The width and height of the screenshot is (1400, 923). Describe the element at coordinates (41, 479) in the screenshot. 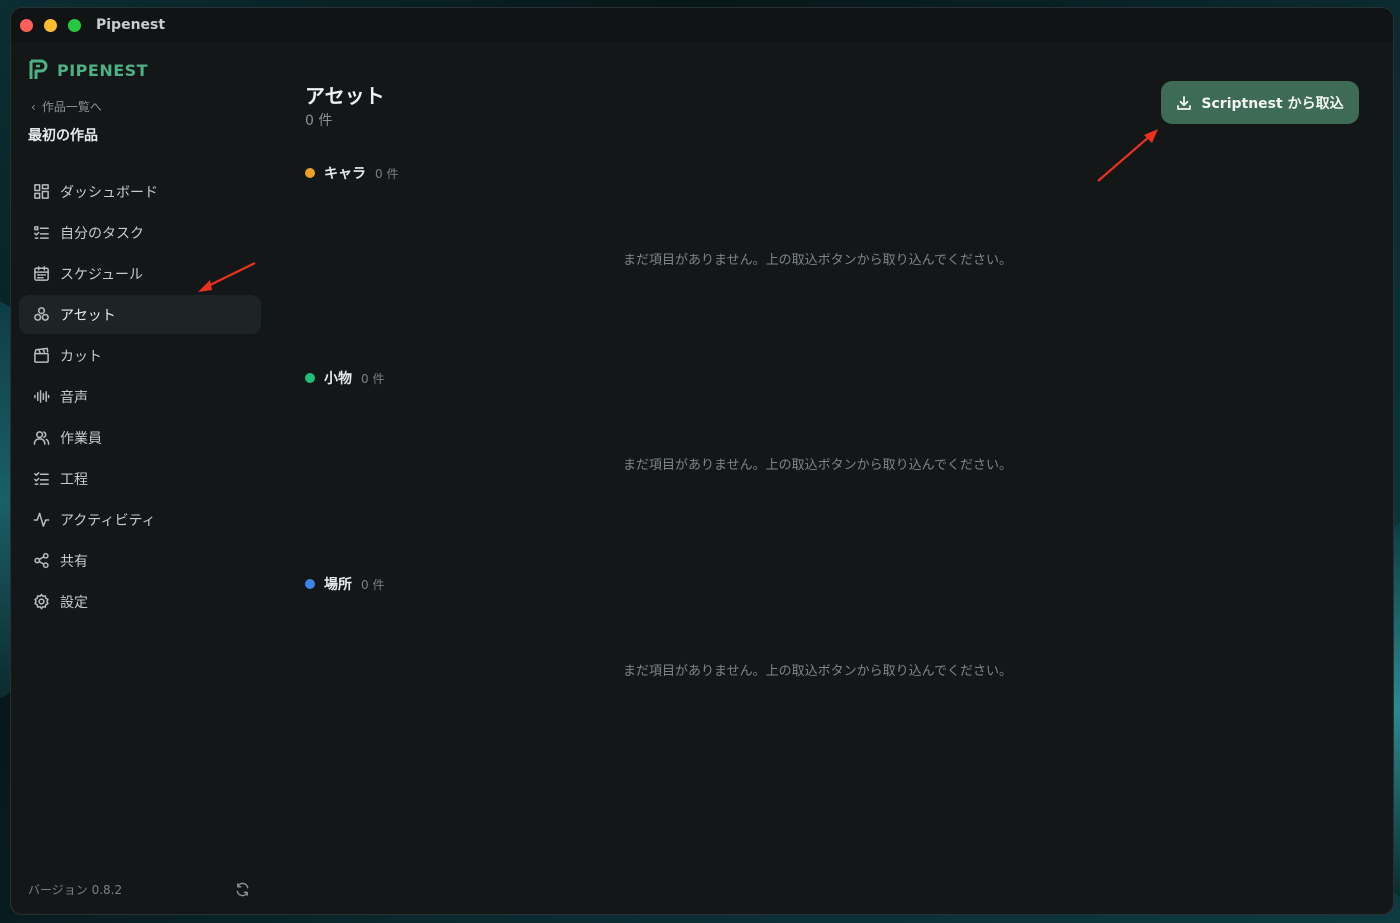

I see `checklist-icon` at that location.